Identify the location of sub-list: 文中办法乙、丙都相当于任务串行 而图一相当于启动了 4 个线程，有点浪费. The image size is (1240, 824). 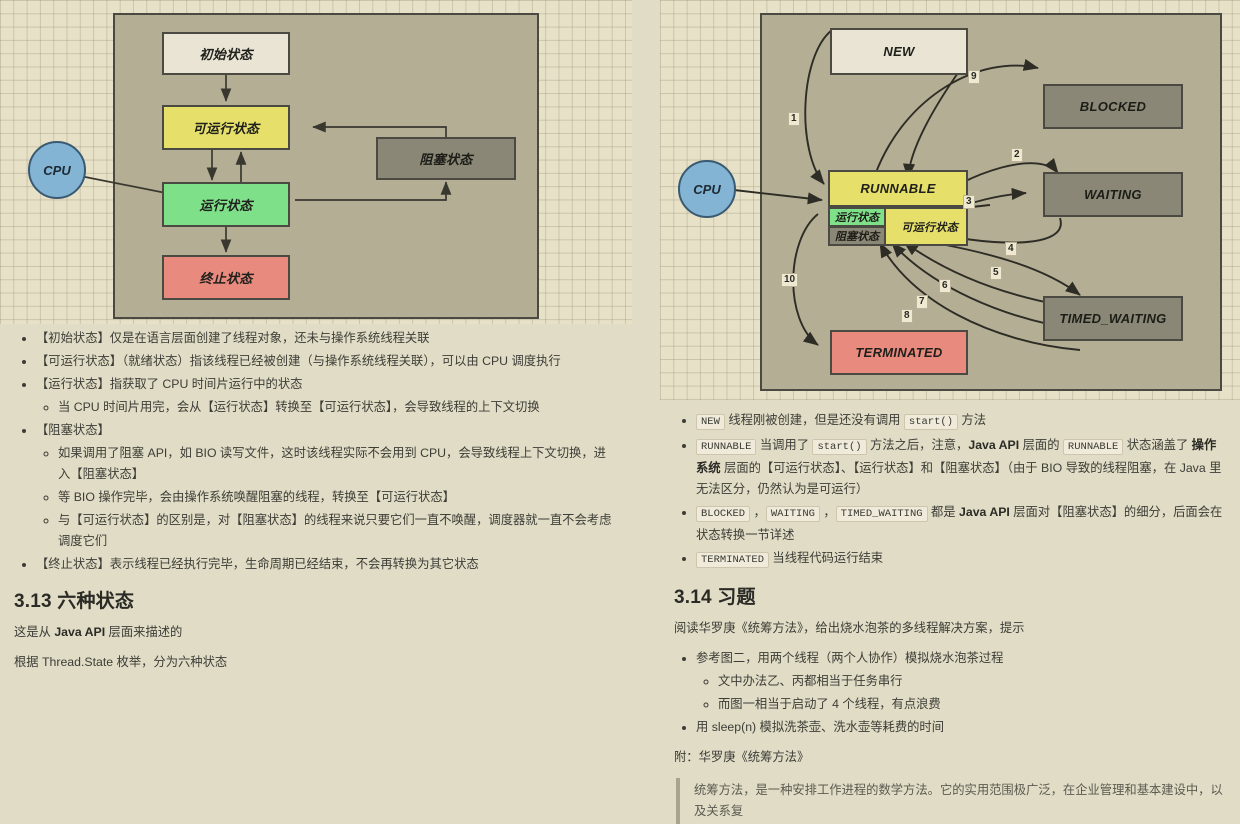
(961, 693).